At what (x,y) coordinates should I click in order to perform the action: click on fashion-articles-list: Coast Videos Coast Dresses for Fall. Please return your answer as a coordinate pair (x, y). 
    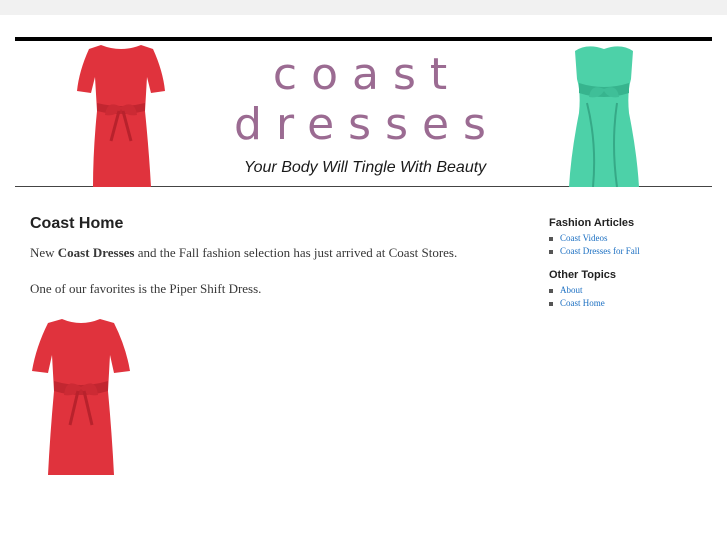
    Looking at the image, I should click on (634, 245).